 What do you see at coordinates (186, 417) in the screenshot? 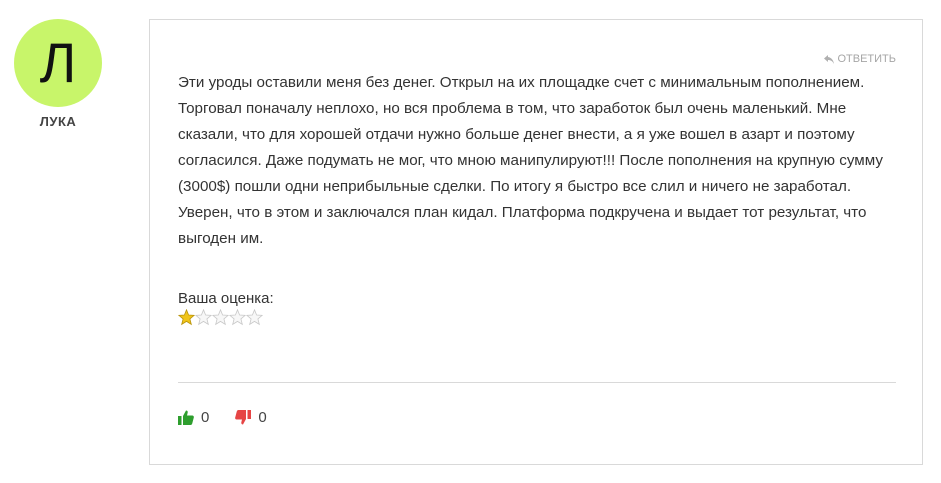
I see `thumbs-up-icon` at bounding box center [186, 417].